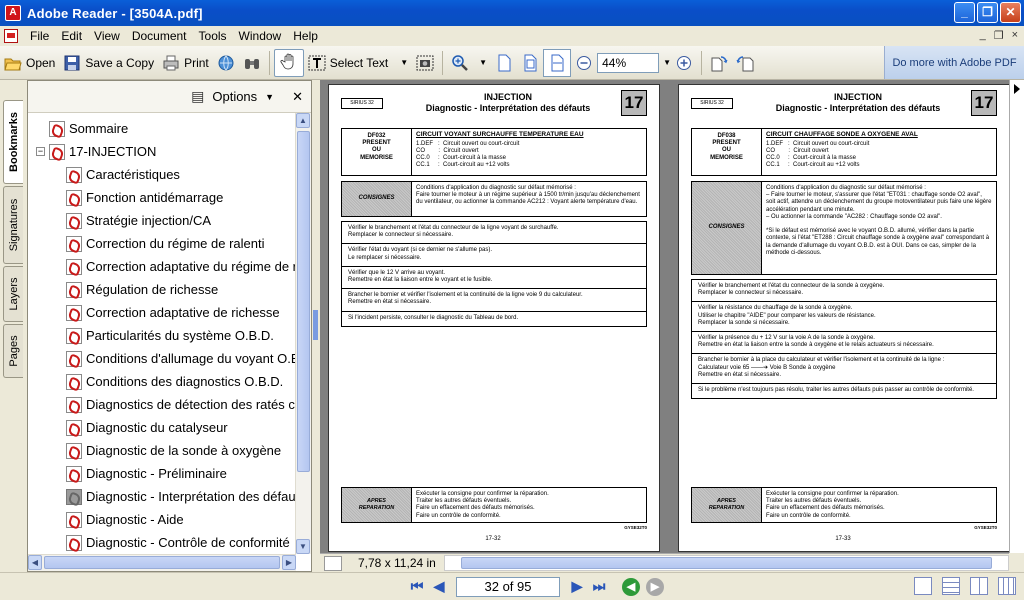 The image size is (1024, 600). What do you see at coordinates (107, 36) in the screenshot?
I see `menu-view: View` at bounding box center [107, 36].